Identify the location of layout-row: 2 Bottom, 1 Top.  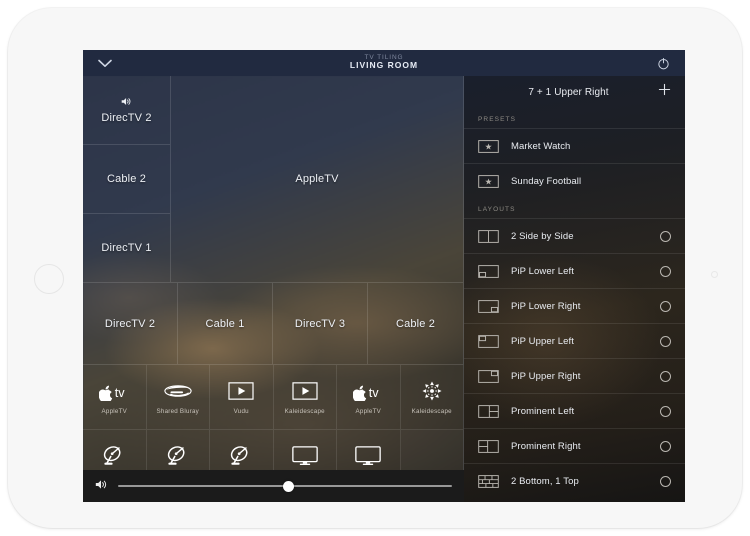
(574, 480).